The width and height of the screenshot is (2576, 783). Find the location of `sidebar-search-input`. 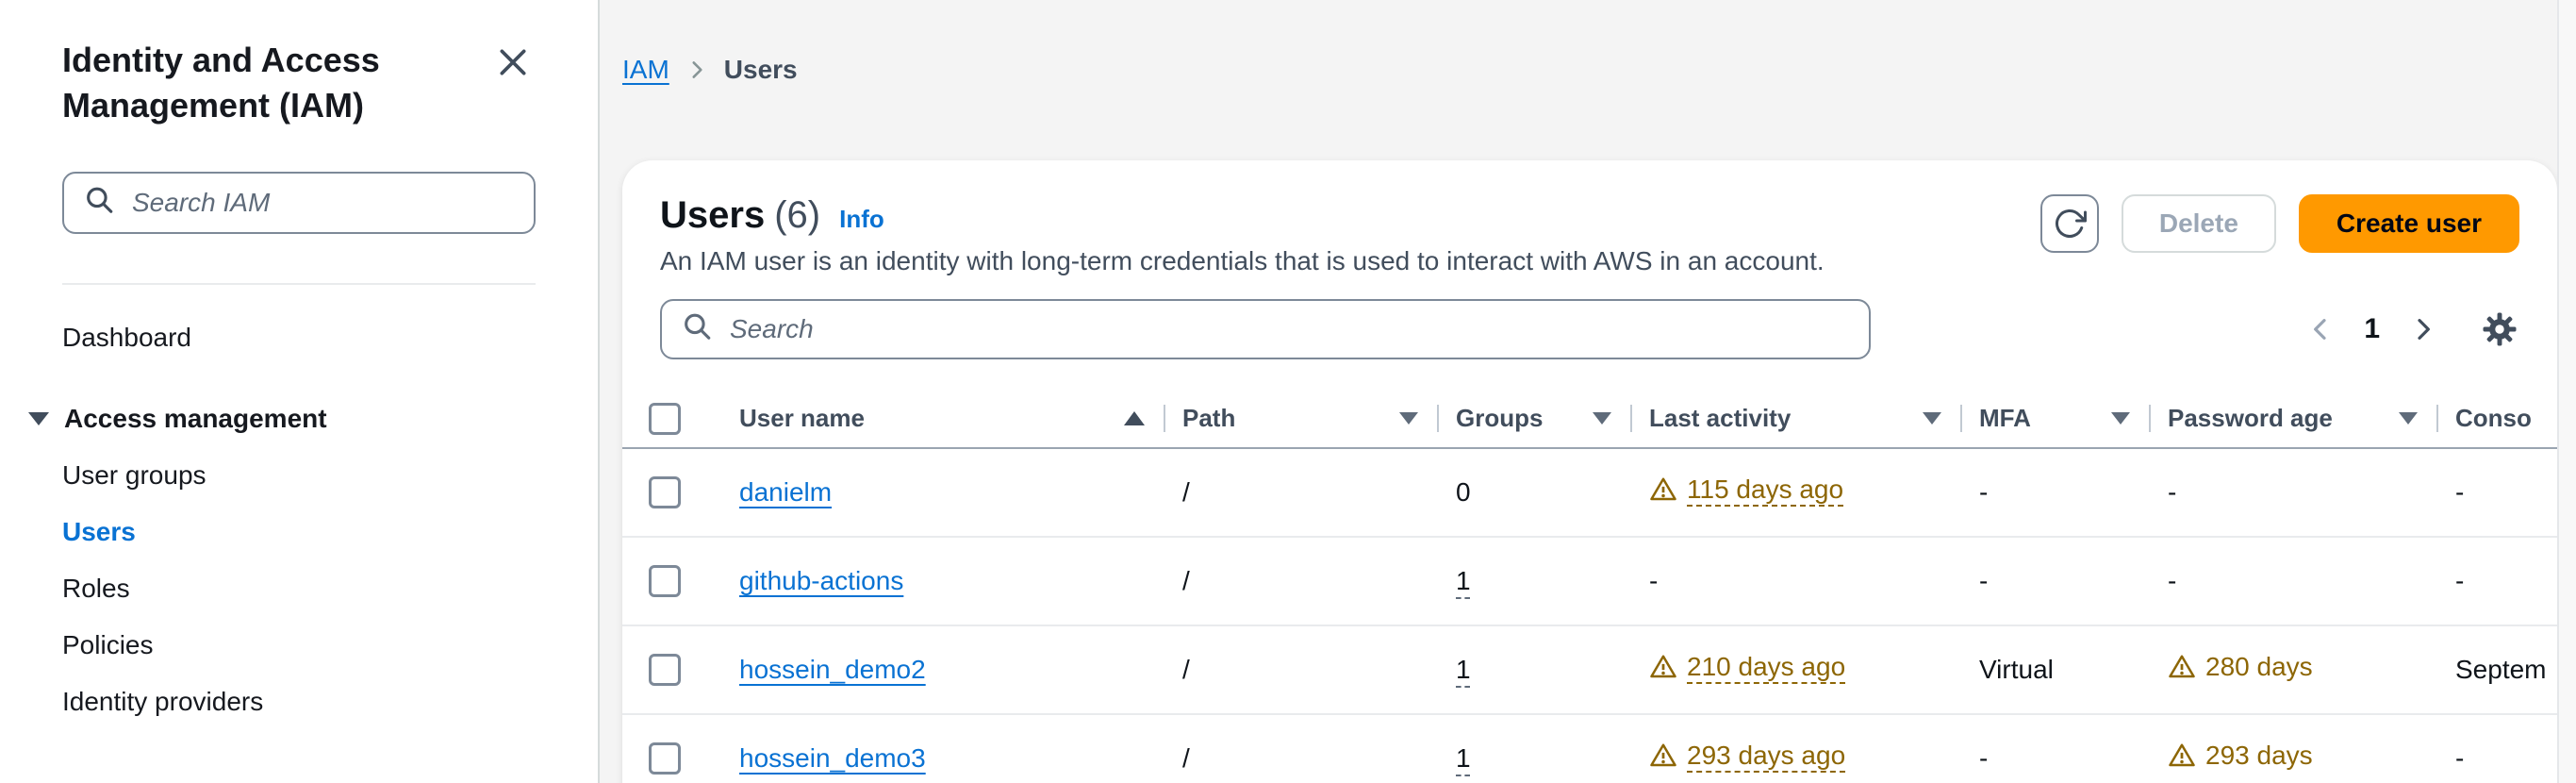

sidebar-search-input is located at coordinates (299, 203).